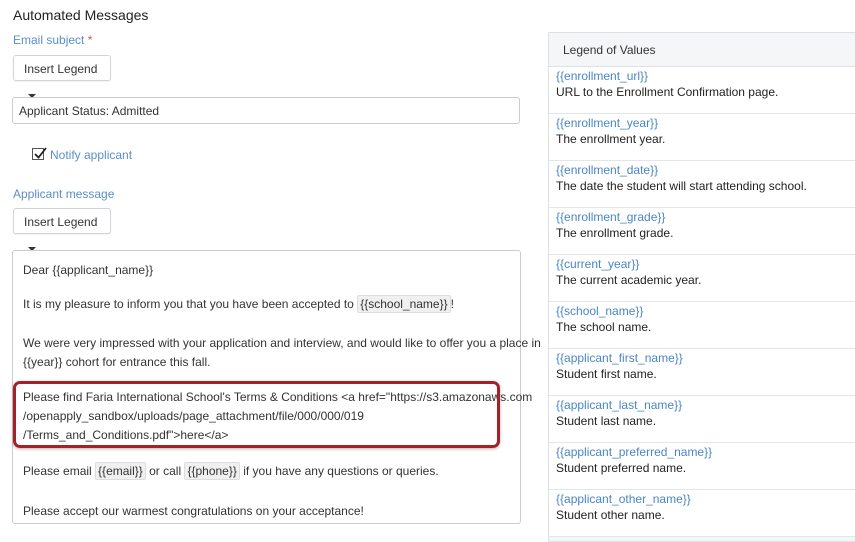  What do you see at coordinates (49, 40) in the screenshot?
I see `email-subject-label-text: Email subject` at bounding box center [49, 40].